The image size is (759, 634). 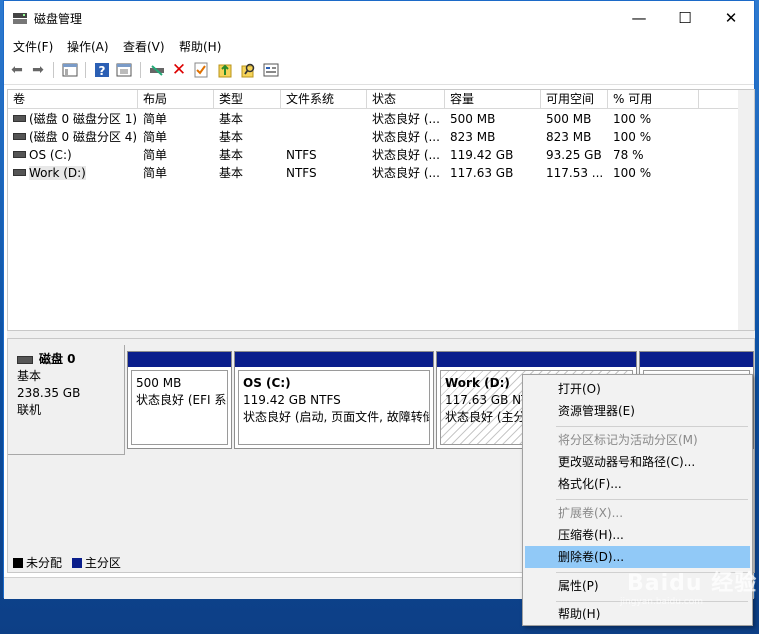 What do you see at coordinates (201, 70) in the screenshot?
I see `check-icon` at bounding box center [201, 70].